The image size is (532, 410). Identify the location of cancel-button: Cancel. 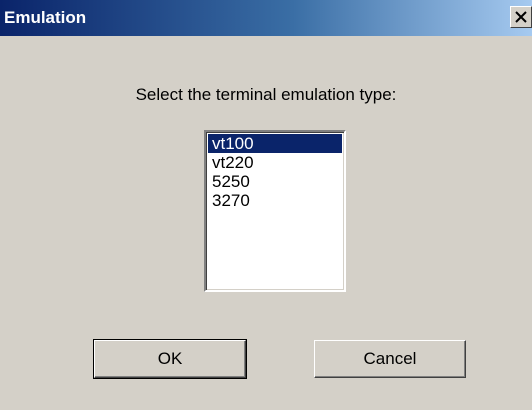
(390, 359).